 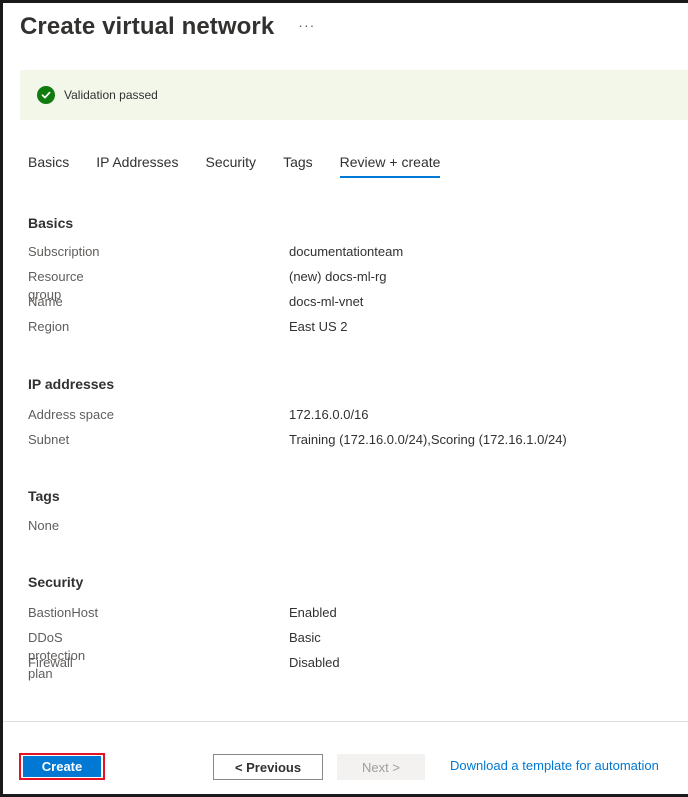 I want to click on row-key: Subnet, so click(x=49, y=439).